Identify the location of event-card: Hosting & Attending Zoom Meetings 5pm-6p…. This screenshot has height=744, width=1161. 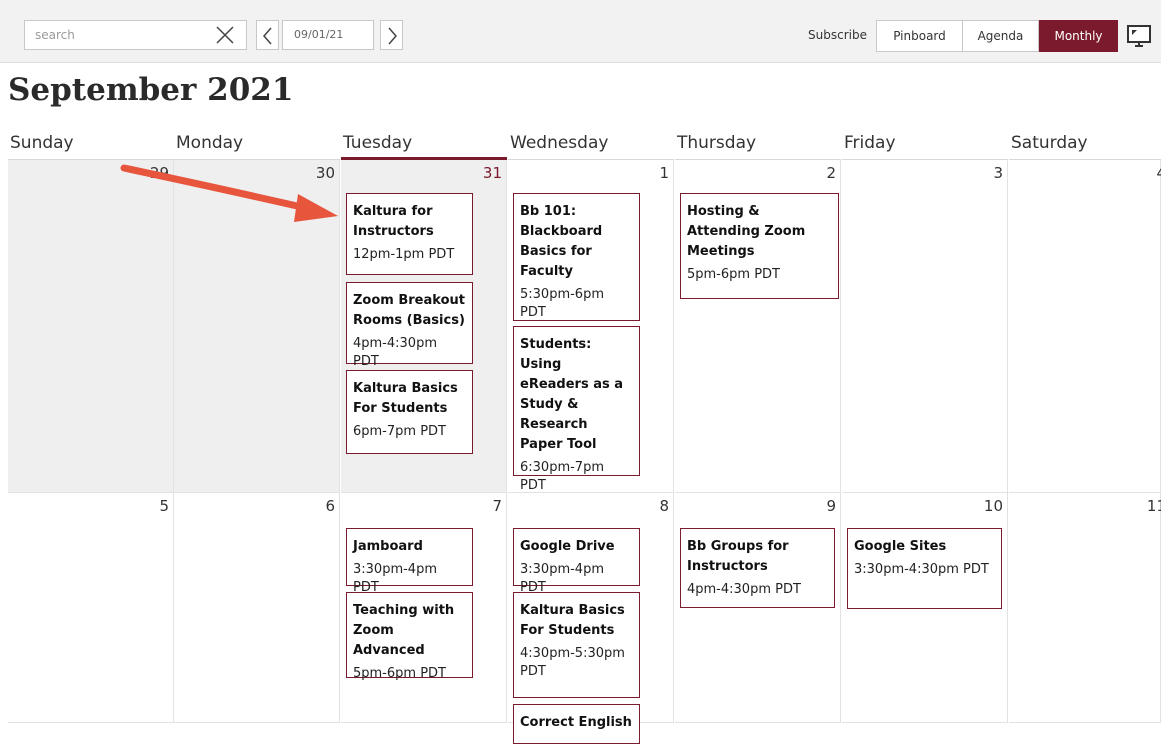
(759, 246).